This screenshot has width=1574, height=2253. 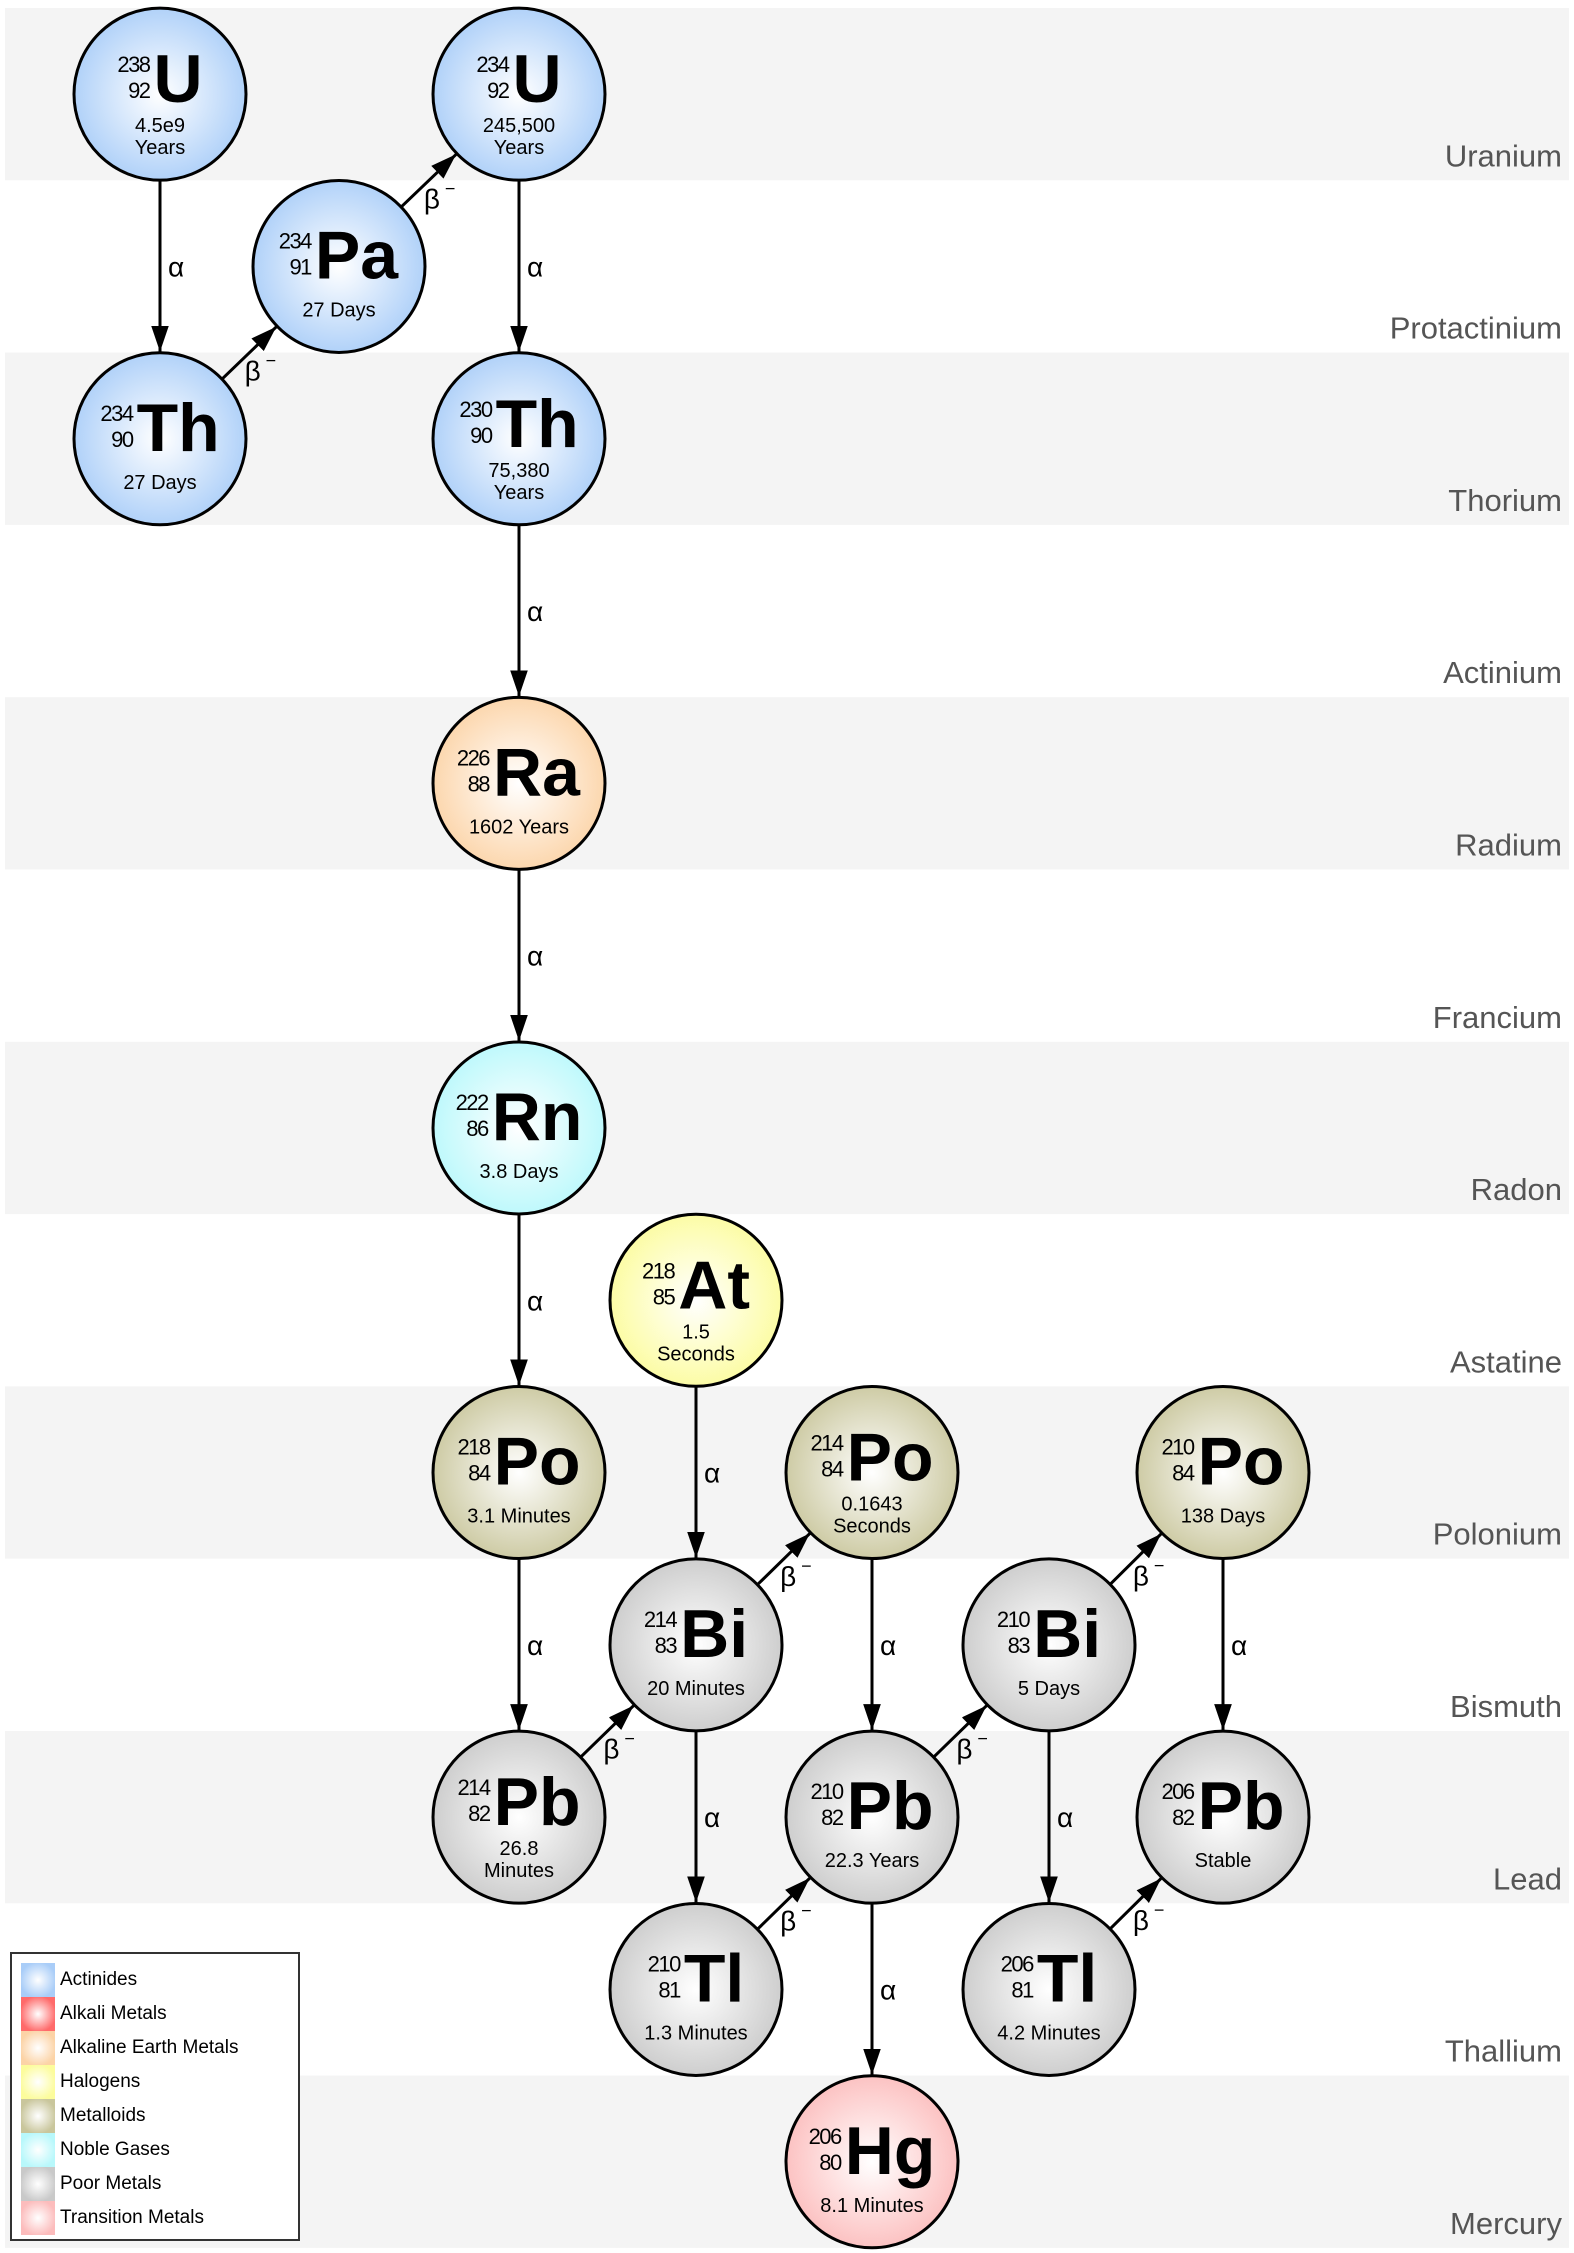 I want to click on half-life: 27 Days, so click(x=338, y=310).